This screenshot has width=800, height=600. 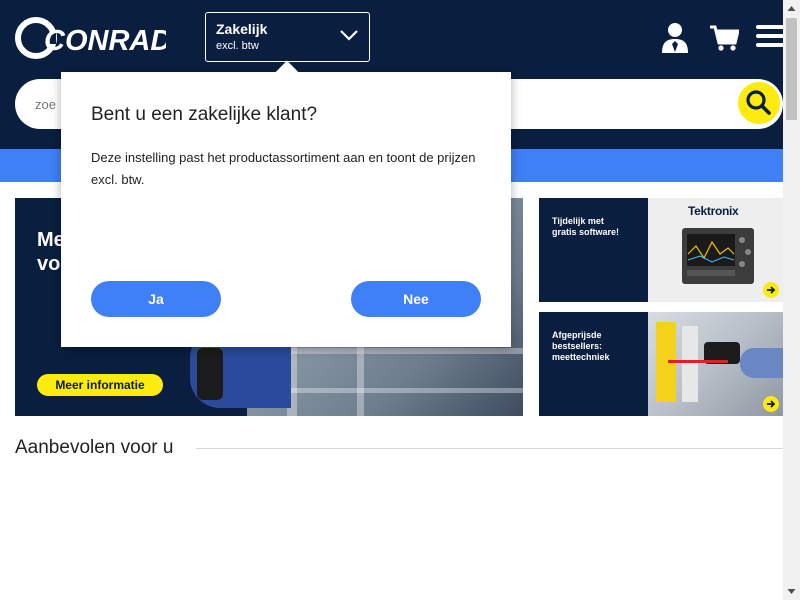 I want to click on yes-button: Ja, so click(x=156, y=299).